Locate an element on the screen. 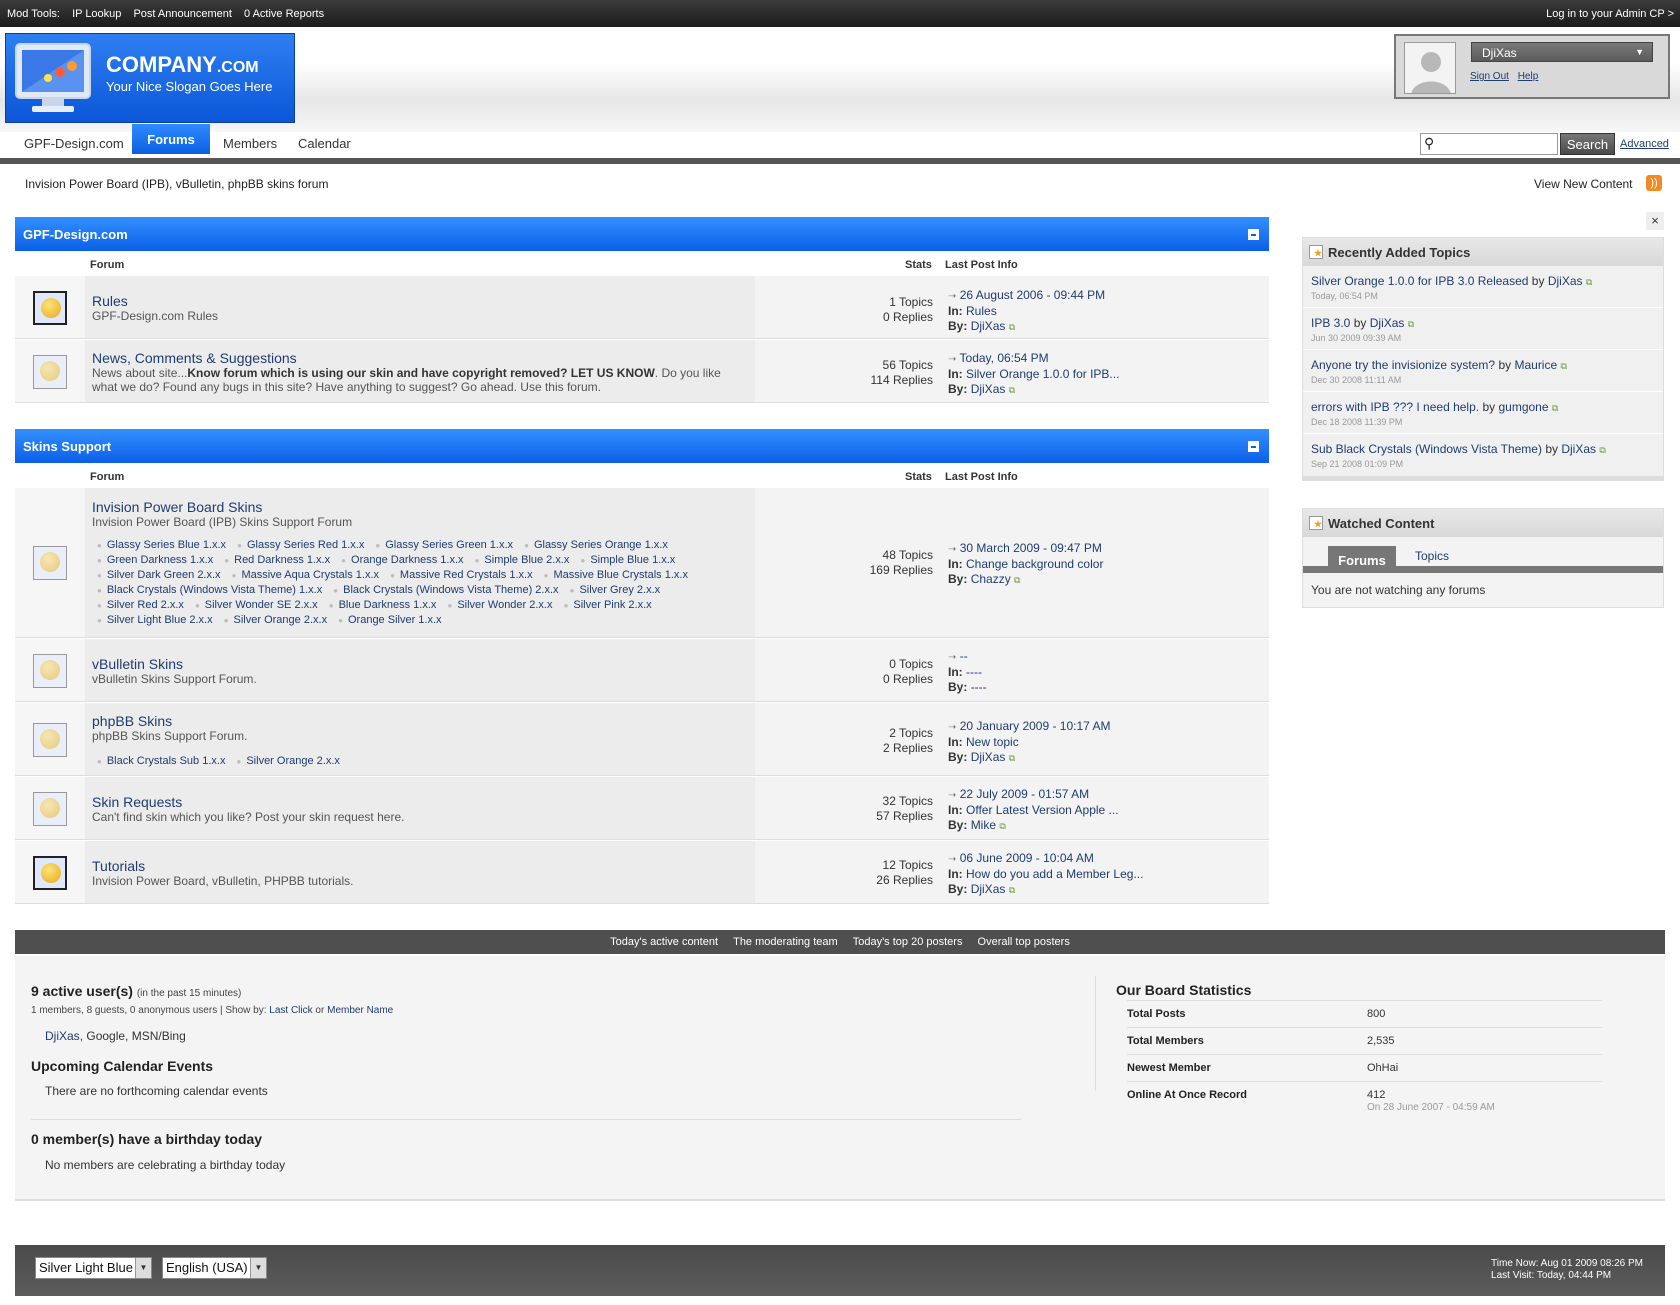 This screenshot has height=1305, width=1680. last-post-date: 22 July 2009 - 01:57 AM is located at coordinates (1024, 794).